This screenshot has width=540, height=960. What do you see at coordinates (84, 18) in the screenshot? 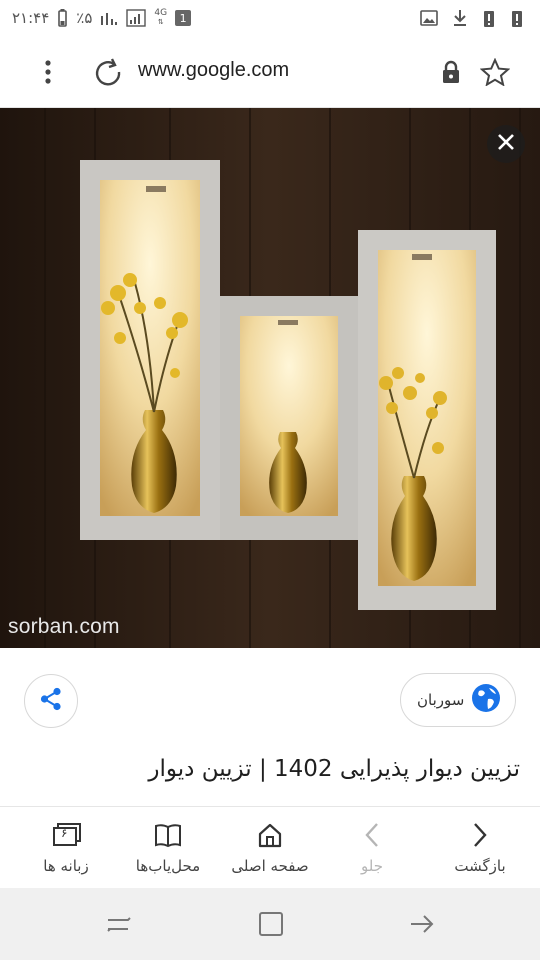
I see `status-battery-percent: ٪۵` at bounding box center [84, 18].